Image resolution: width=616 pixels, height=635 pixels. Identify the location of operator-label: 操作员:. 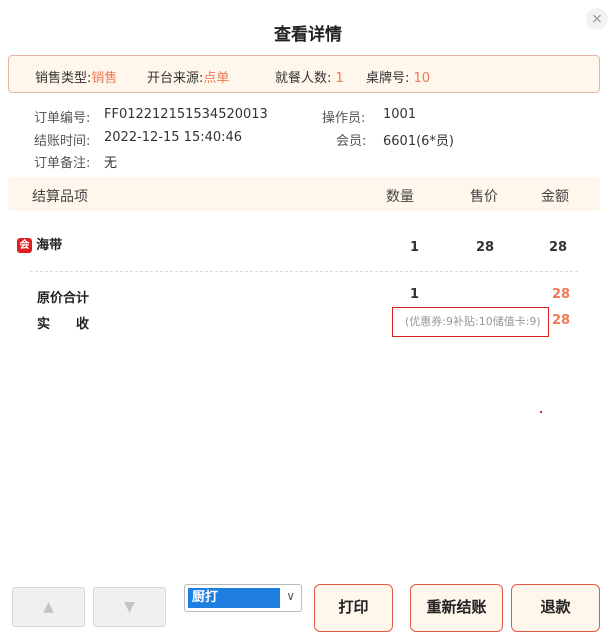
(344, 118).